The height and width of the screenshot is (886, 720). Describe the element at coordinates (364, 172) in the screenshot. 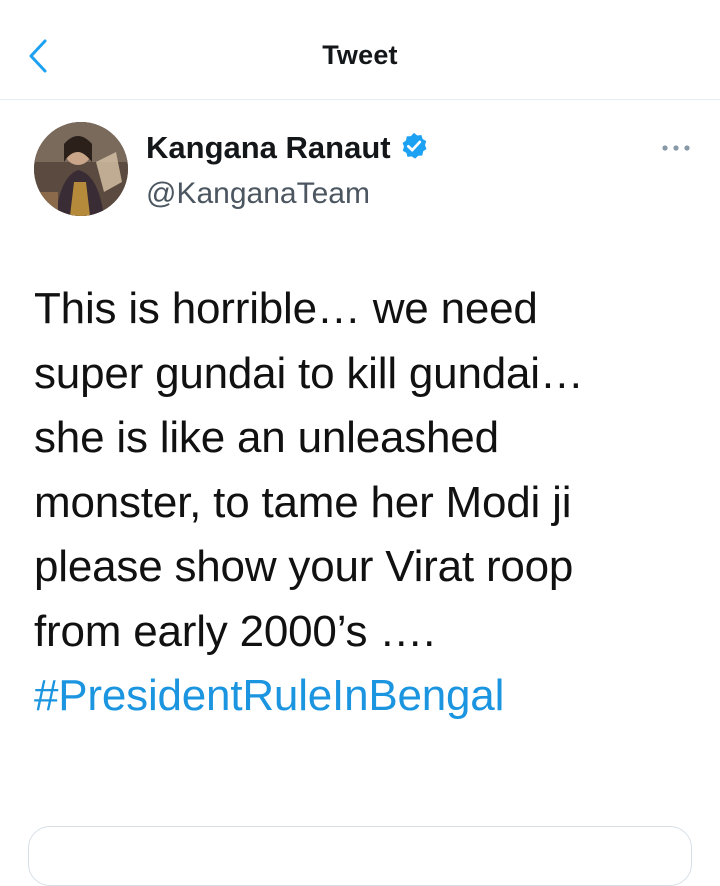

I see `tweet-author: Kangana Ranaut @KanganaTeam` at that location.